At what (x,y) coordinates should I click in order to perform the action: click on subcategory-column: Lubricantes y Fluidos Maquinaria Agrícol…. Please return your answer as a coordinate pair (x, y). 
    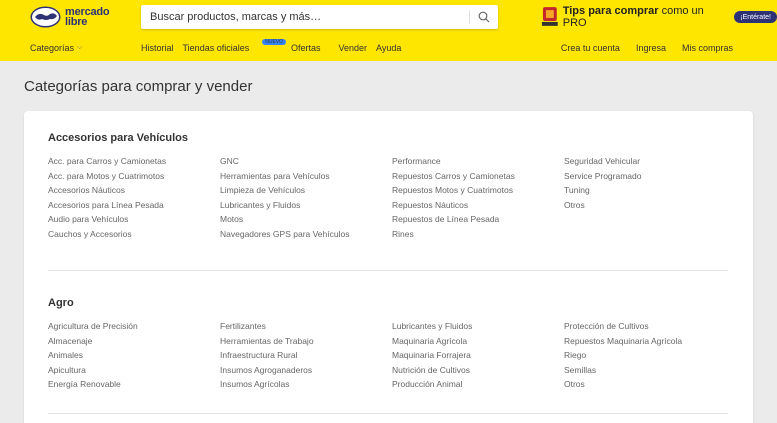
    Looking at the image, I should click on (478, 354).